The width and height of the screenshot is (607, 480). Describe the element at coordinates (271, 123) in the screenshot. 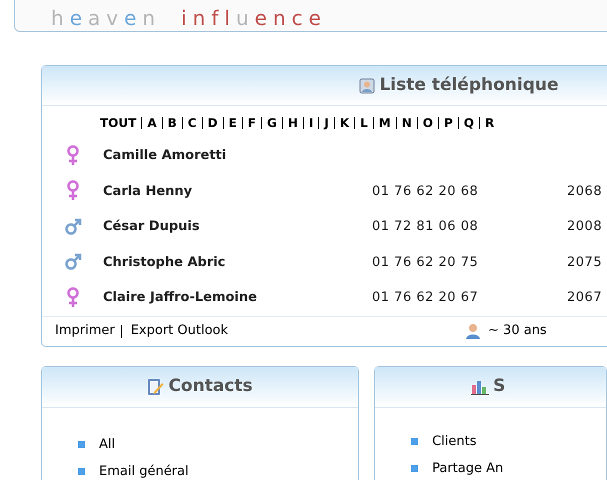

I see `letter-filter-link: G` at that location.